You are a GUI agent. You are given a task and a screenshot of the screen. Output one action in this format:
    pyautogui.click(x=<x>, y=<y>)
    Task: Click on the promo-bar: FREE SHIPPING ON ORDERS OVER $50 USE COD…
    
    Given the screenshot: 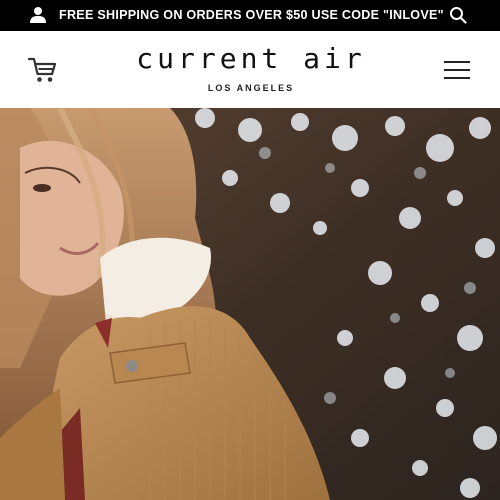 What is the action you would take?
    pyautogui.click(x=250, y=15)
    